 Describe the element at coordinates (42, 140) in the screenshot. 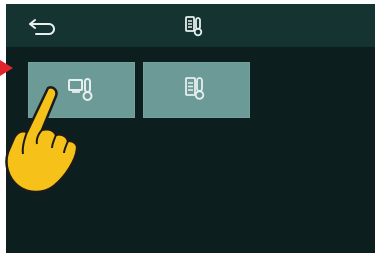

I see `pointing-hand-icon` at that location.